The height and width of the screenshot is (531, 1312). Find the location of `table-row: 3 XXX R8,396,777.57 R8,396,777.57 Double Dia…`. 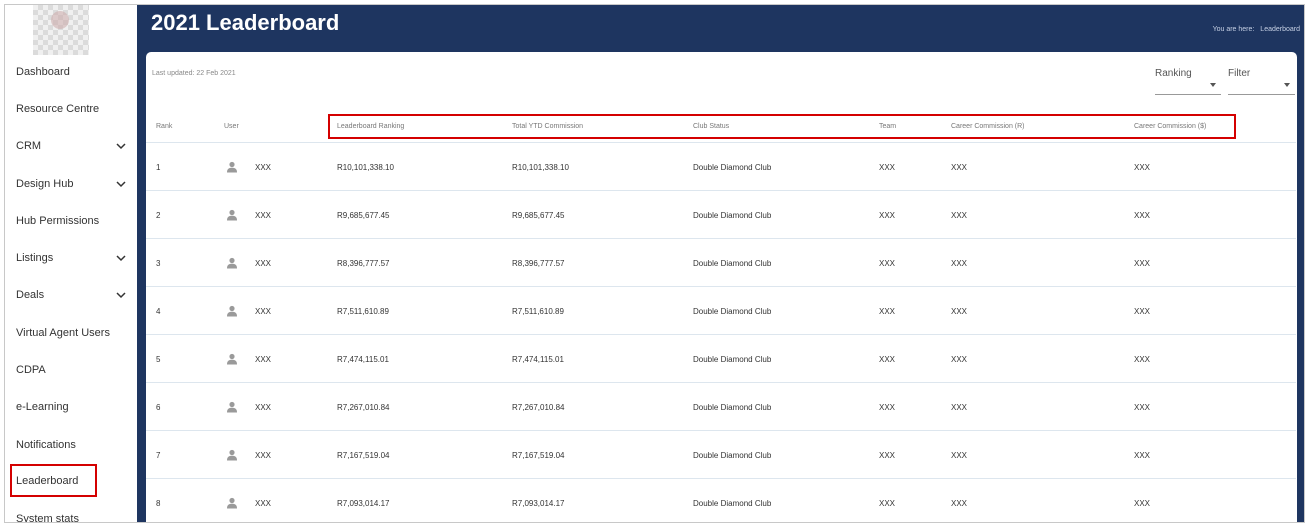

table-row: 3 XXX R8,396,777.57 R8,396,777.57 Double Dia… is located at coordinates (721, 263).